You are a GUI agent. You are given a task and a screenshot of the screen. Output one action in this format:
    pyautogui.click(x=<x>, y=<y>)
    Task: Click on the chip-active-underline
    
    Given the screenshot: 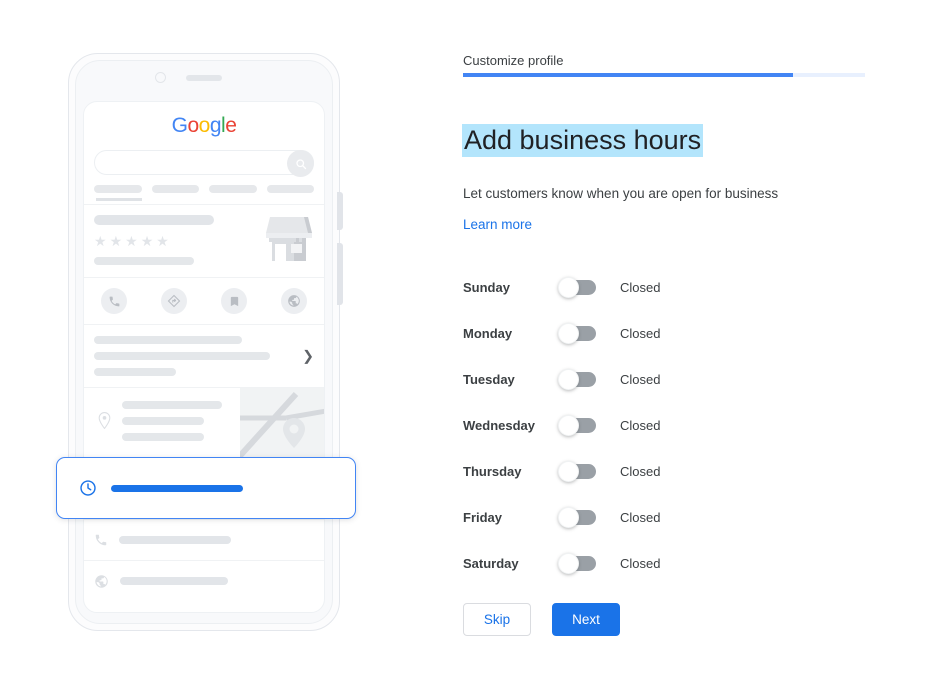 What is the action you would take?
    pyautogui.click(x=119, y=199)
    